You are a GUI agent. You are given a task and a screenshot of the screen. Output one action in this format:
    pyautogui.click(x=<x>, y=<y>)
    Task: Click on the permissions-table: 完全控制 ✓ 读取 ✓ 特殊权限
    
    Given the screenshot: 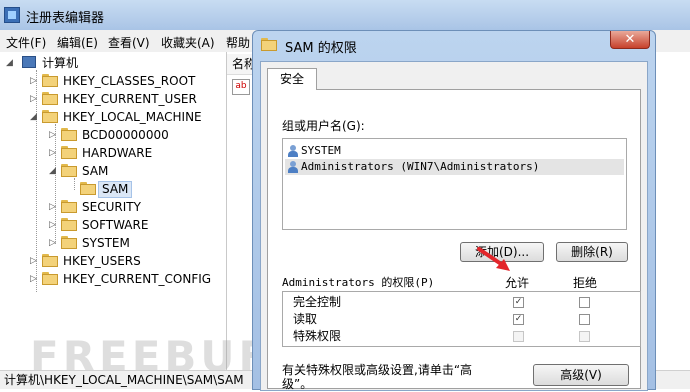 What is the action you would take?
    pyautogui.click(x=461, y=319)
    